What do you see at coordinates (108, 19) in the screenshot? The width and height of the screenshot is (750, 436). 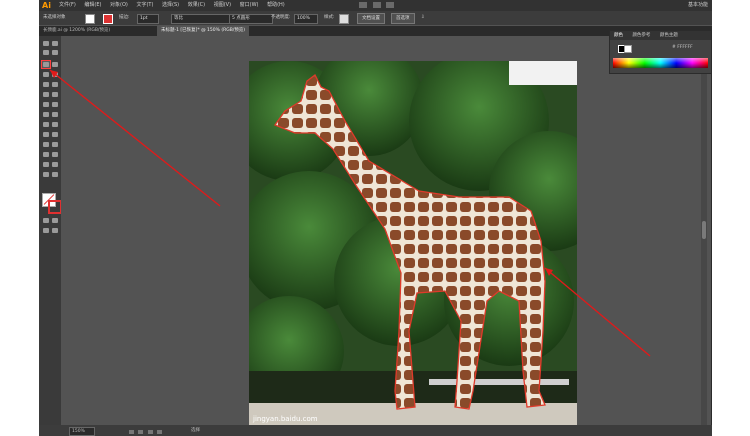 I see `stroke-swatch` at bounding box center [108, 19].